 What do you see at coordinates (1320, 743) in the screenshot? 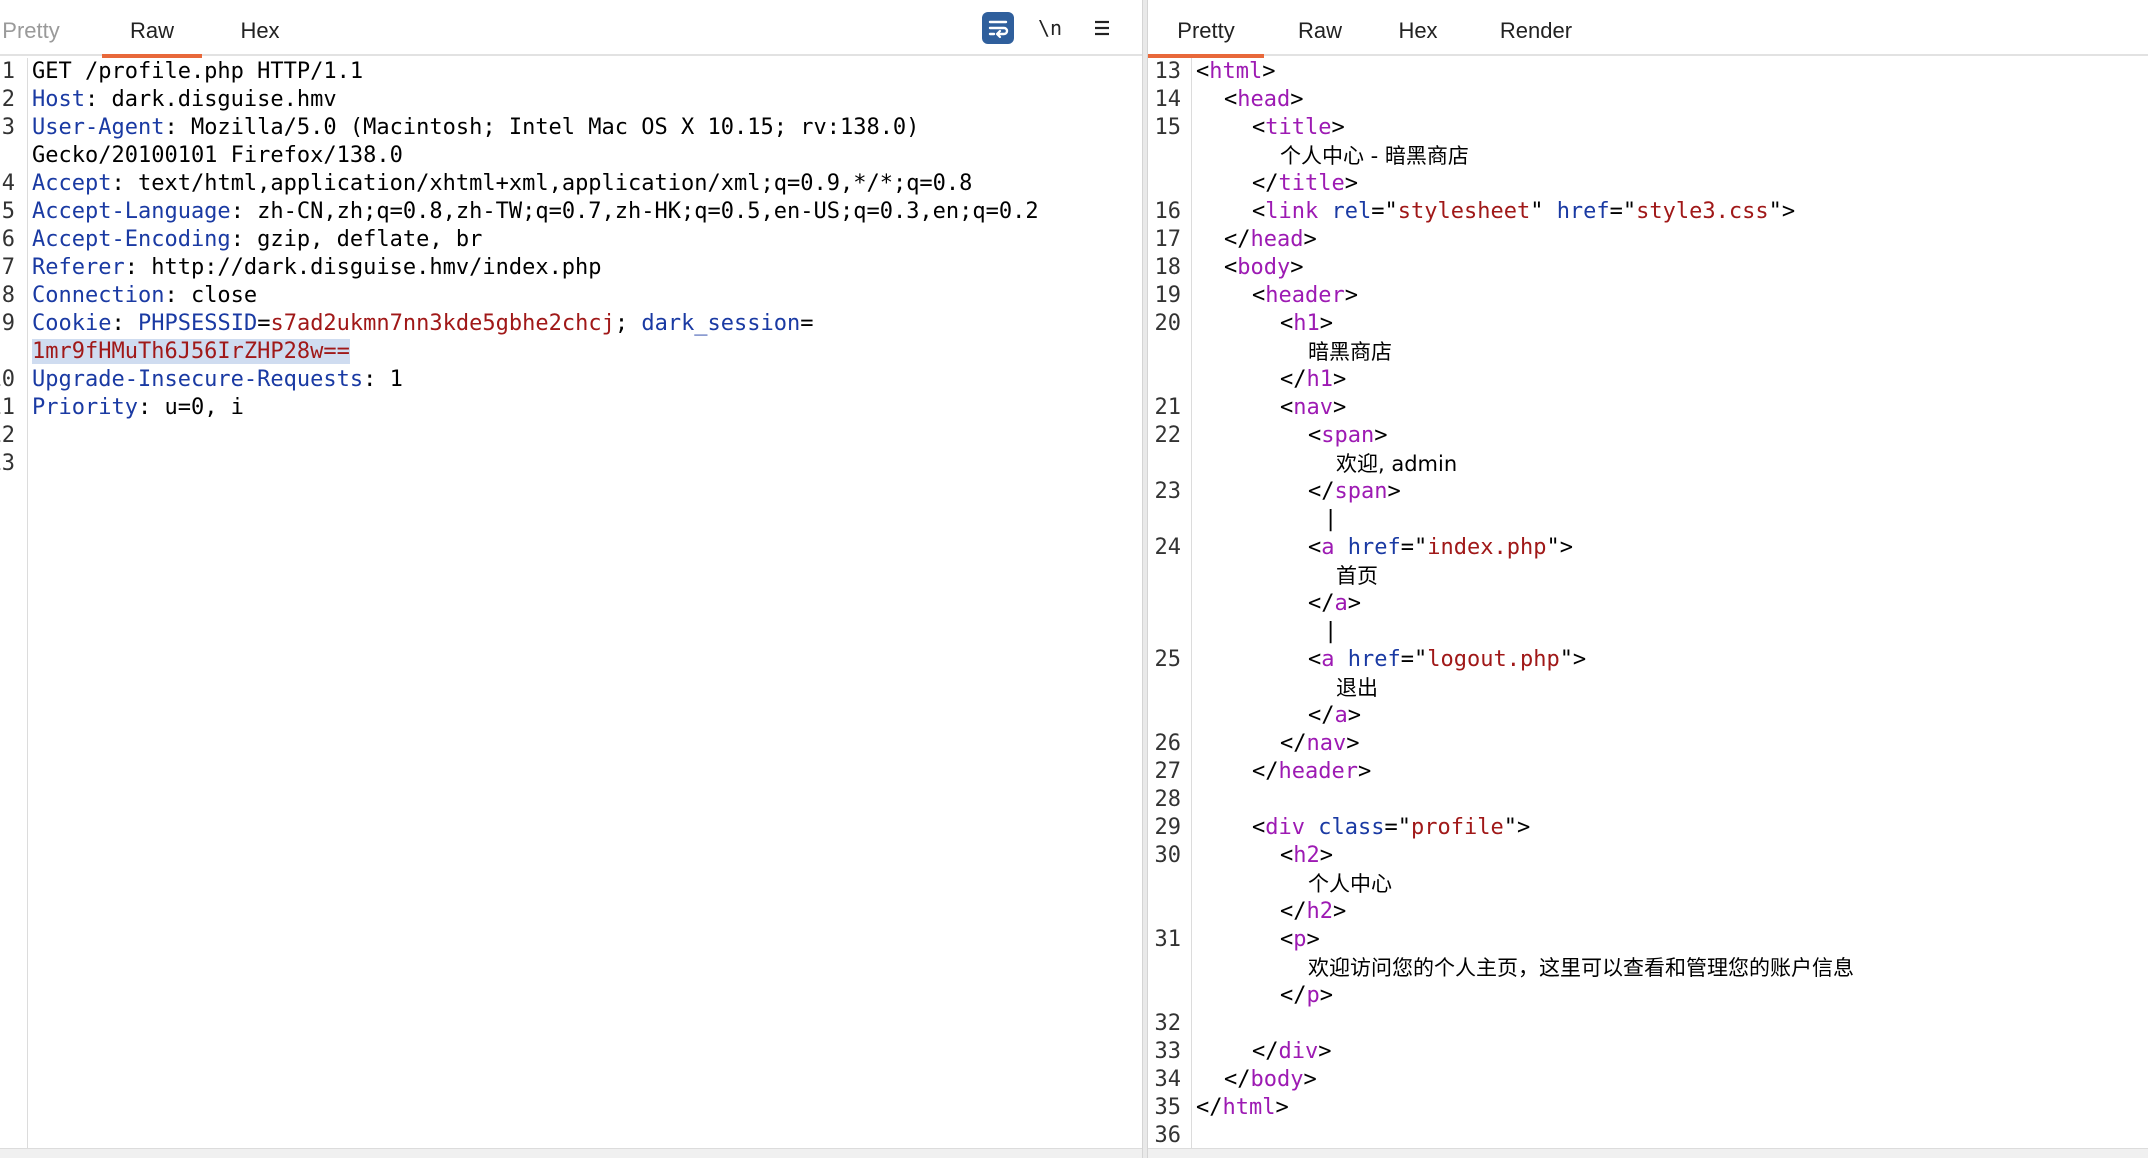
I see `code-line: </nav>` at bounding box center [1320, 743].